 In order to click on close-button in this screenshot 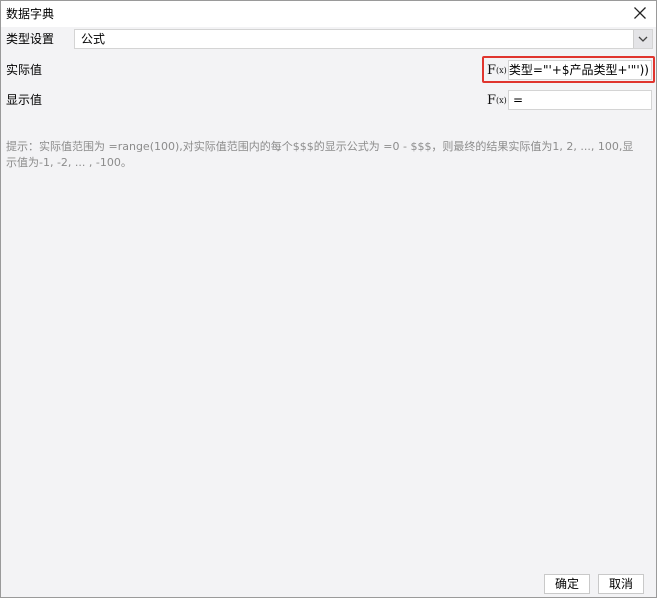, I will do `click(640, 14)`.